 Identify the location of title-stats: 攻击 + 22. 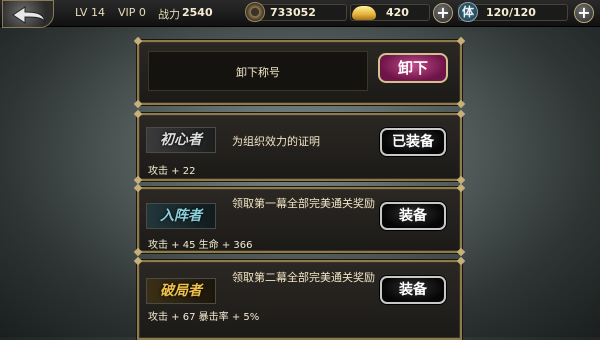
(172, 171).